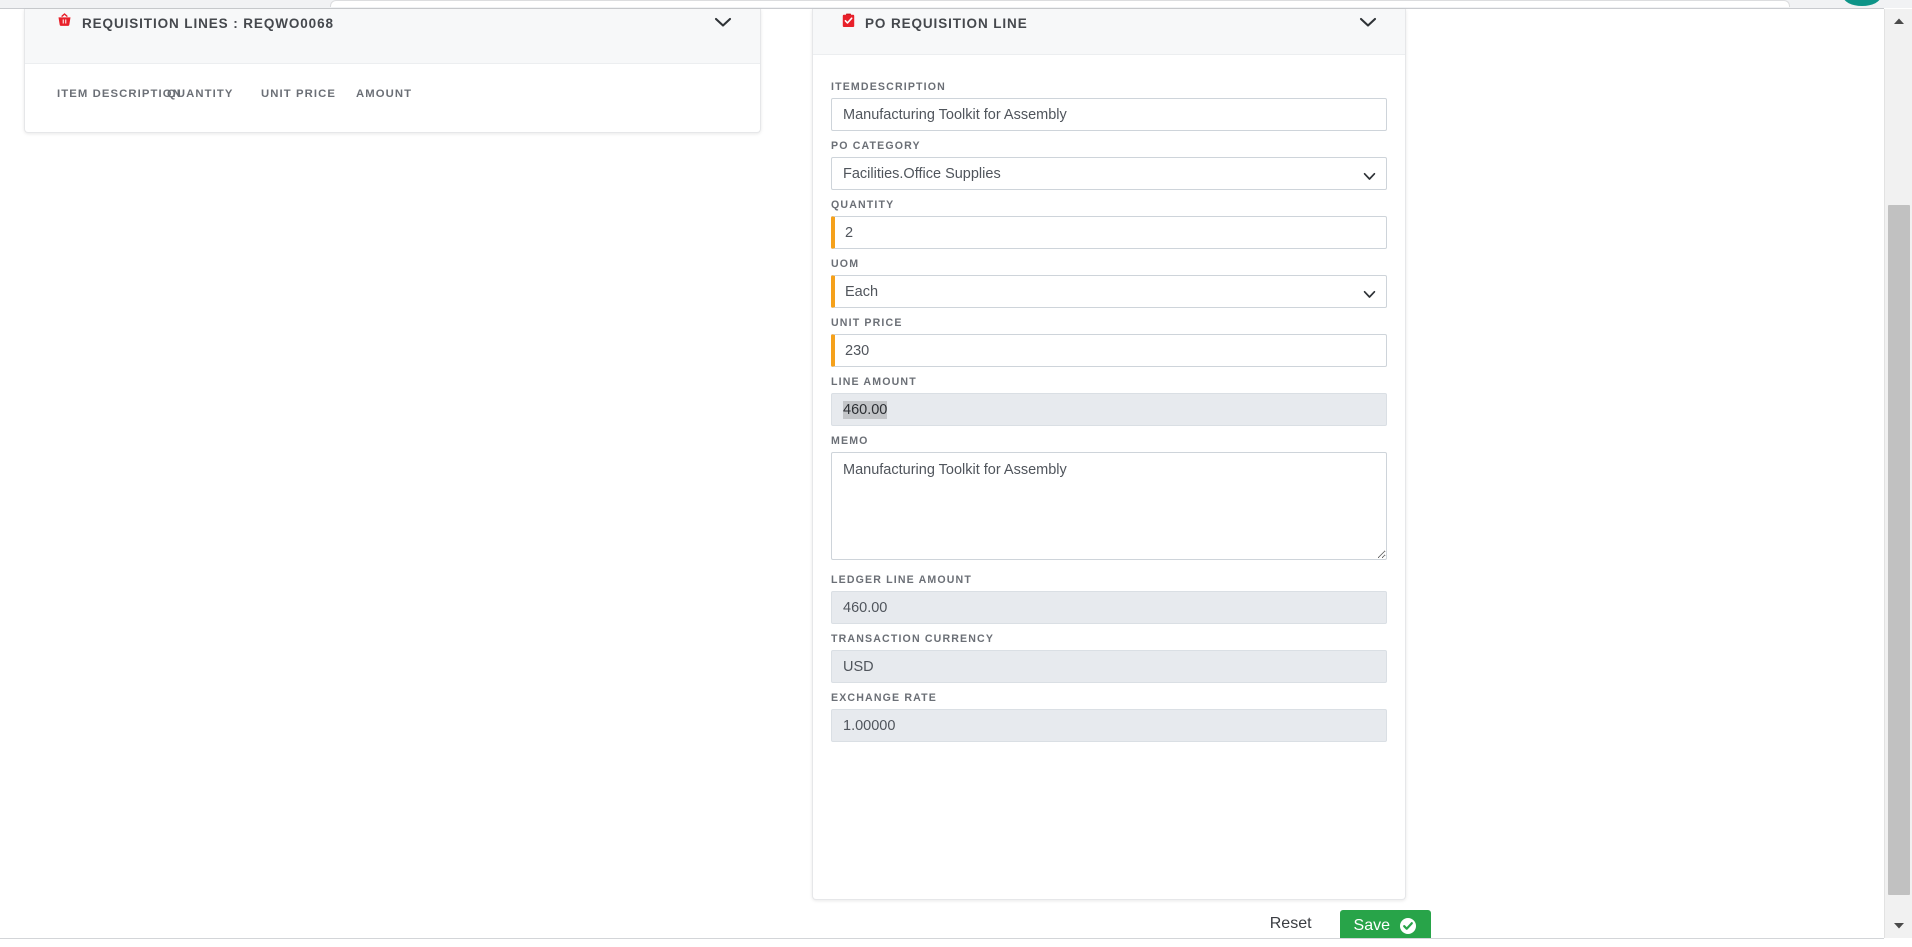 The width and height of the screenshot is (1912, 947). What do you see at coordinates (1109, 506) in the screenshot?
I see `memo-textarea: Manufacturing Toolkit for Assembly` at bounding box center [1109, 506].